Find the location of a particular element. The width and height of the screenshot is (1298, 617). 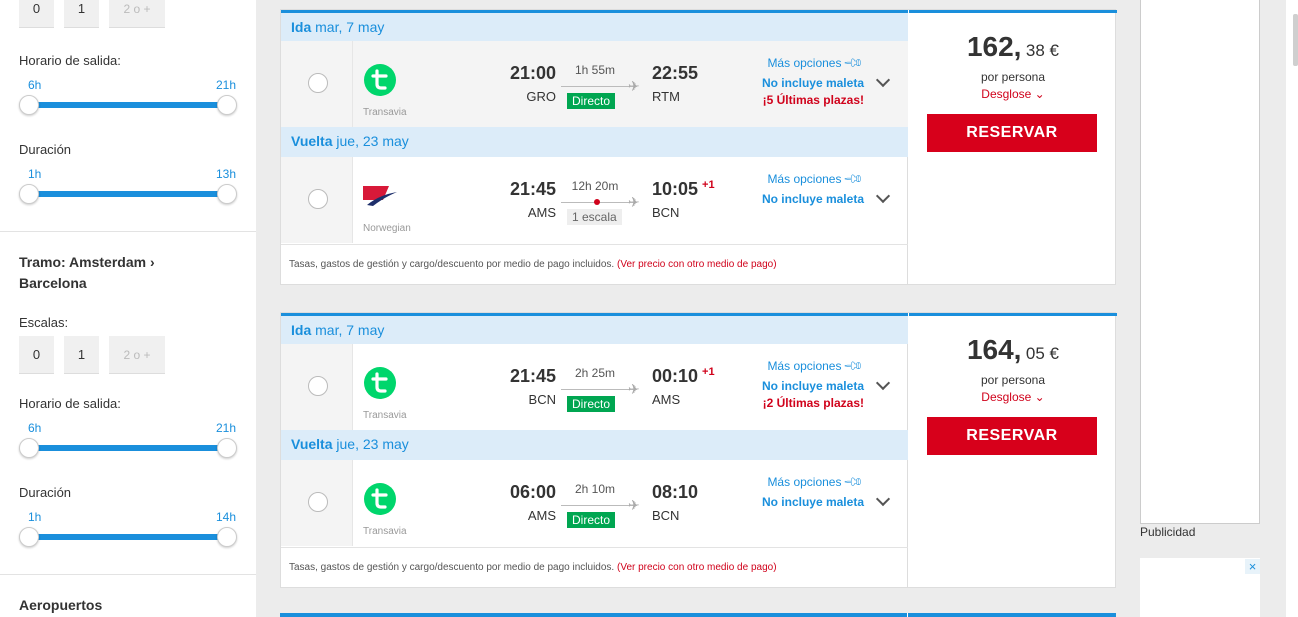

sidebar-divider is located at coordinates (128, 574).